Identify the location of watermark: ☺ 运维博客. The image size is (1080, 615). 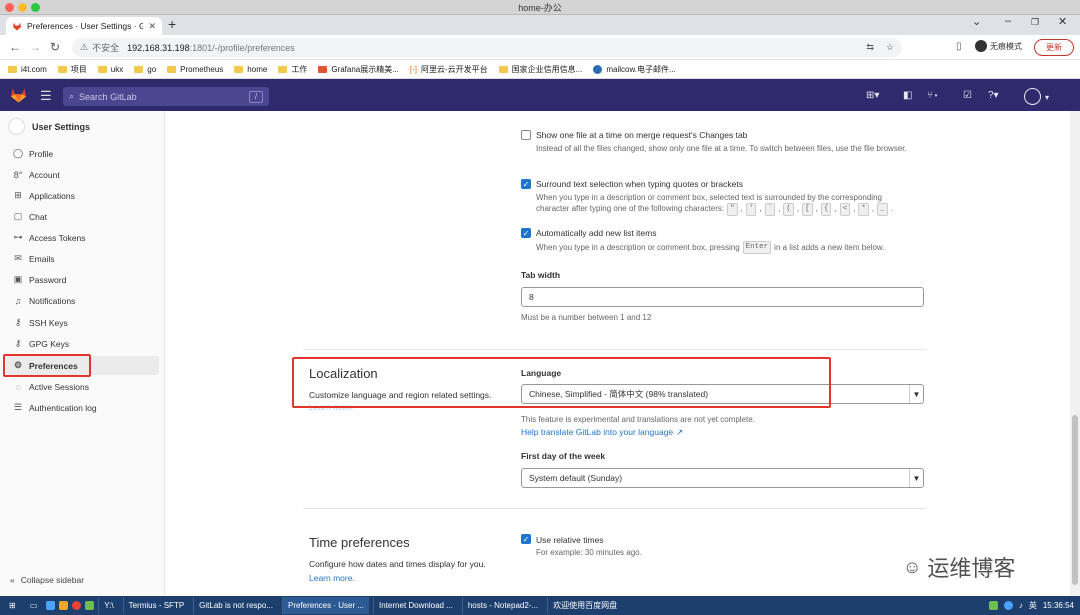
(959, 567).